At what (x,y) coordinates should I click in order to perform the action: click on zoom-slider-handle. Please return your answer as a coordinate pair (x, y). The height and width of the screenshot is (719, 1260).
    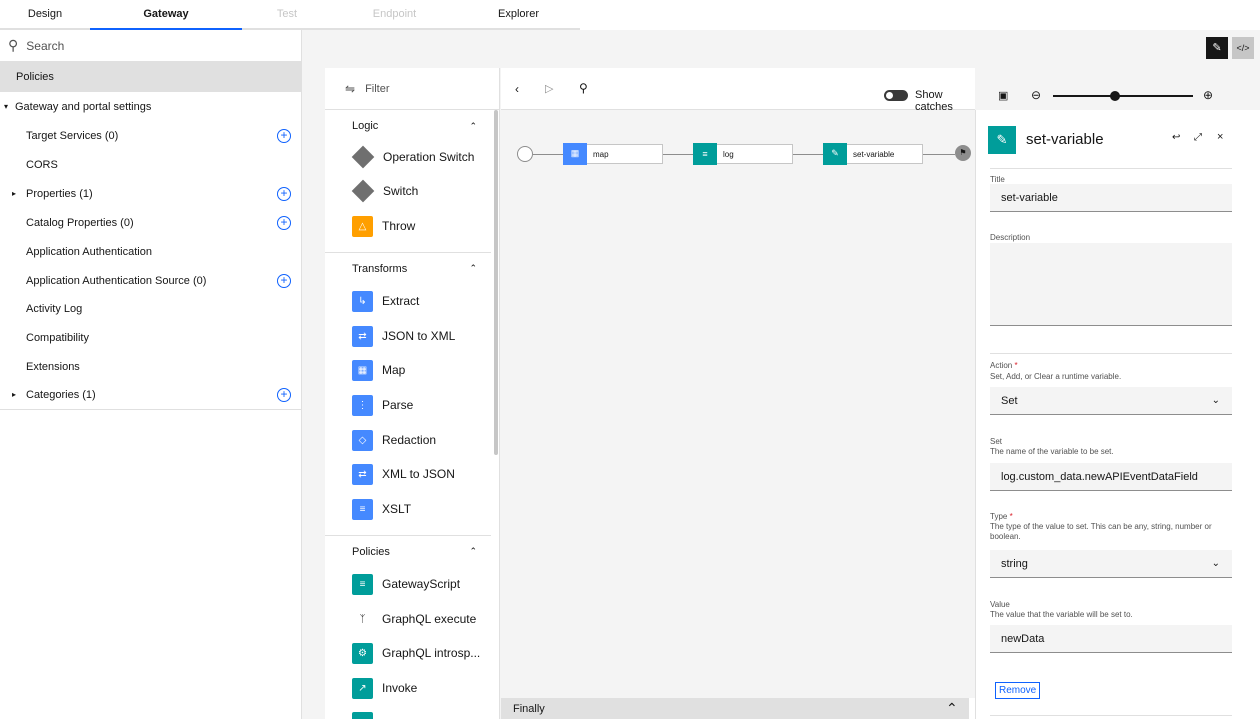
    Looking at the image, I should click on (1115, 96).